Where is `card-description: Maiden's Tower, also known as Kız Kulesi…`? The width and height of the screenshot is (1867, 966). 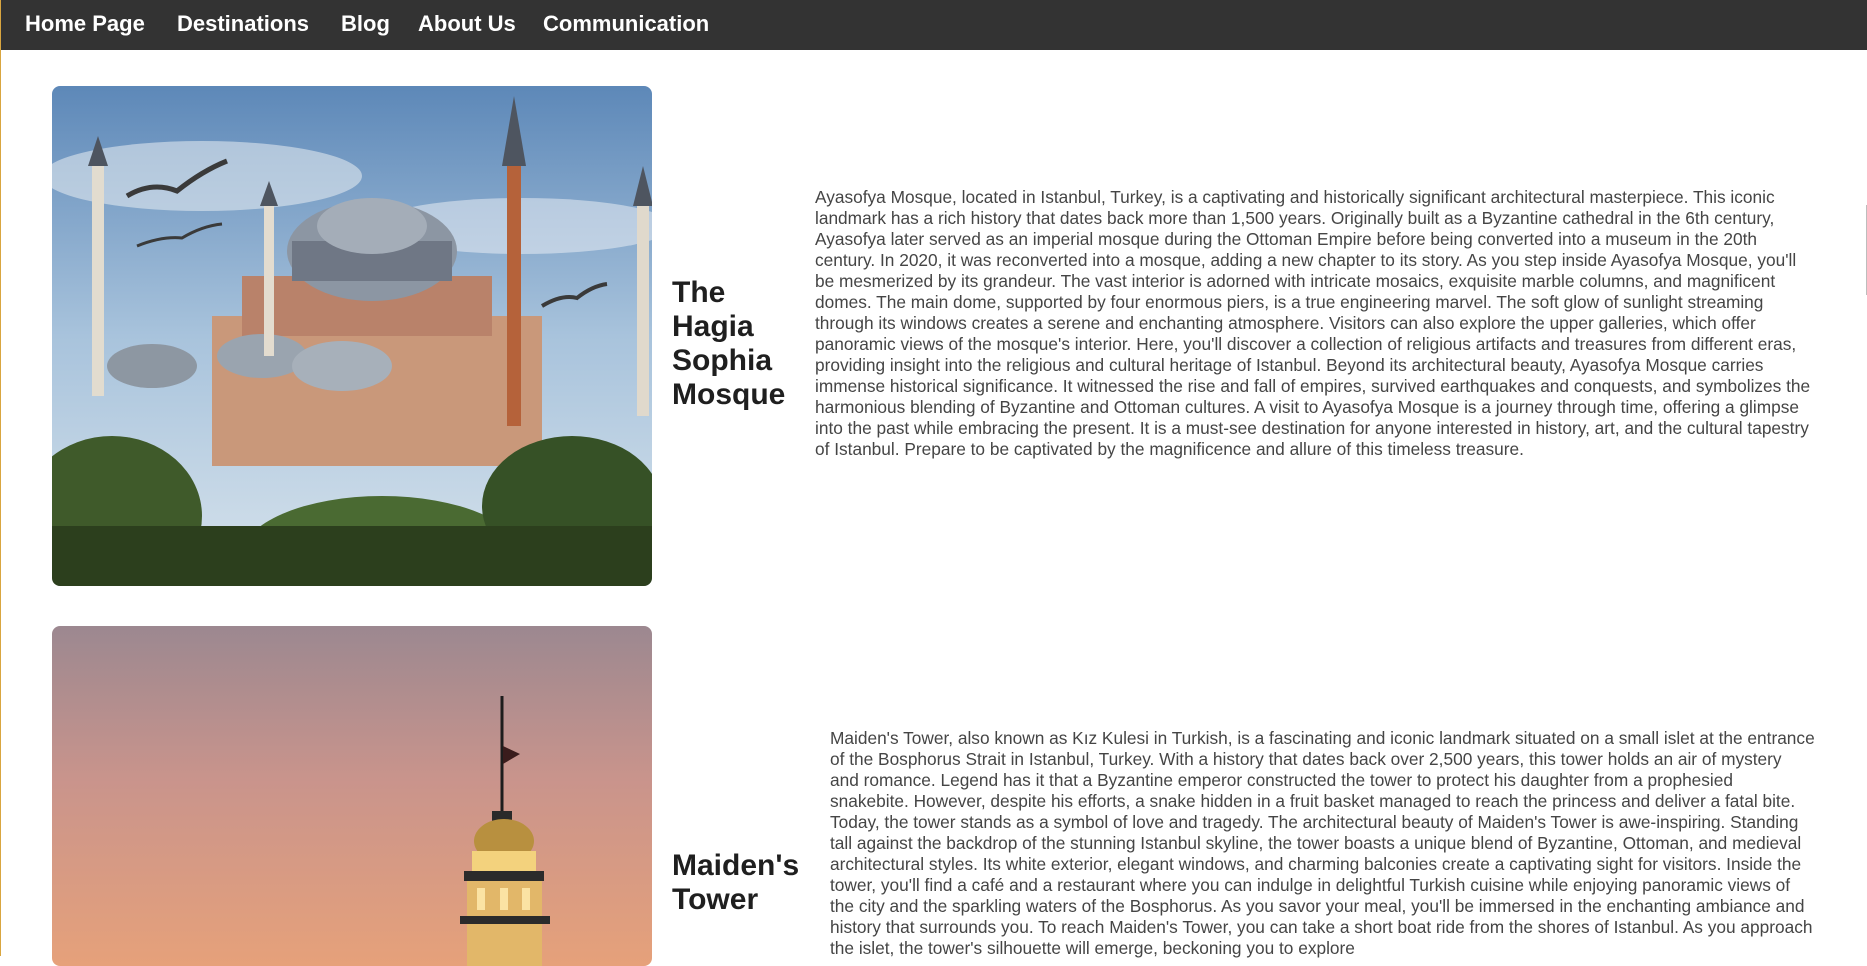
card-description: Maiden's Tower, also known as Kız Kulesi… is located at coordinates (1322, 843).